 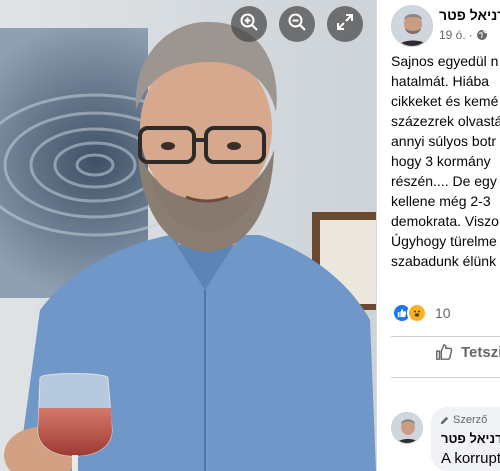 What do you see at coordinates (470, 420) in the screenshot?
I see `author-badge-label: Szerző` at bounding box center [470, 420].